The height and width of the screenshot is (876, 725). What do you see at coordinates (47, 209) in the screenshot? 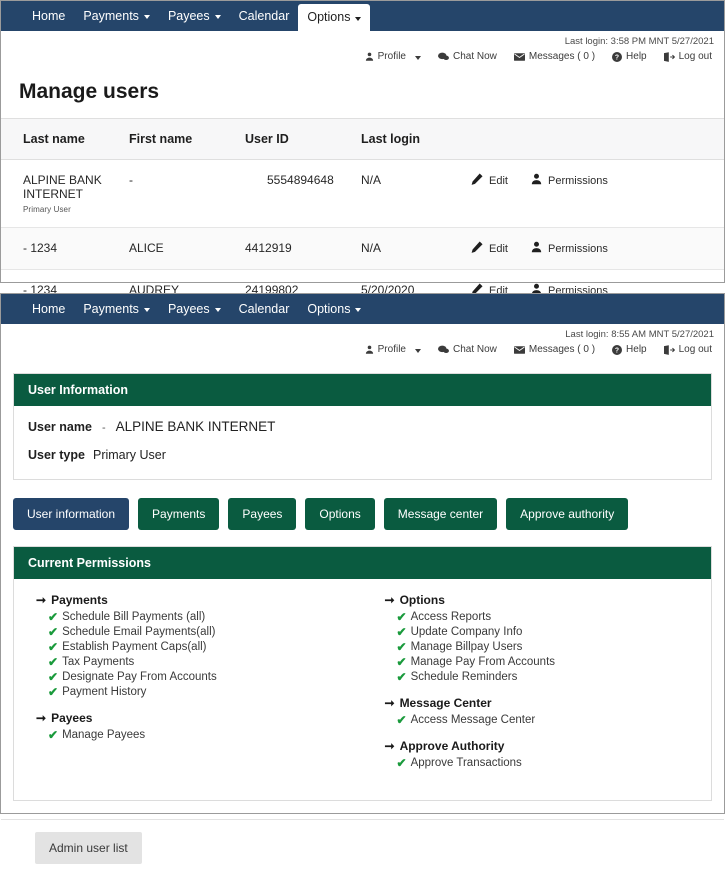
I see `primary-user-tag: Primary User` at bounding box center [47, 209].